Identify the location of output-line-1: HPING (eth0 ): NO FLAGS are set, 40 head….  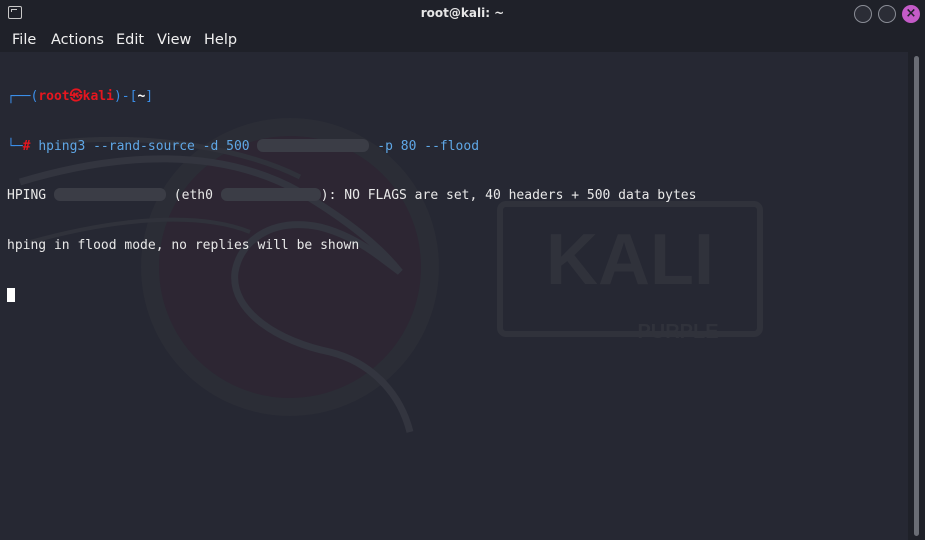
(352, 195).